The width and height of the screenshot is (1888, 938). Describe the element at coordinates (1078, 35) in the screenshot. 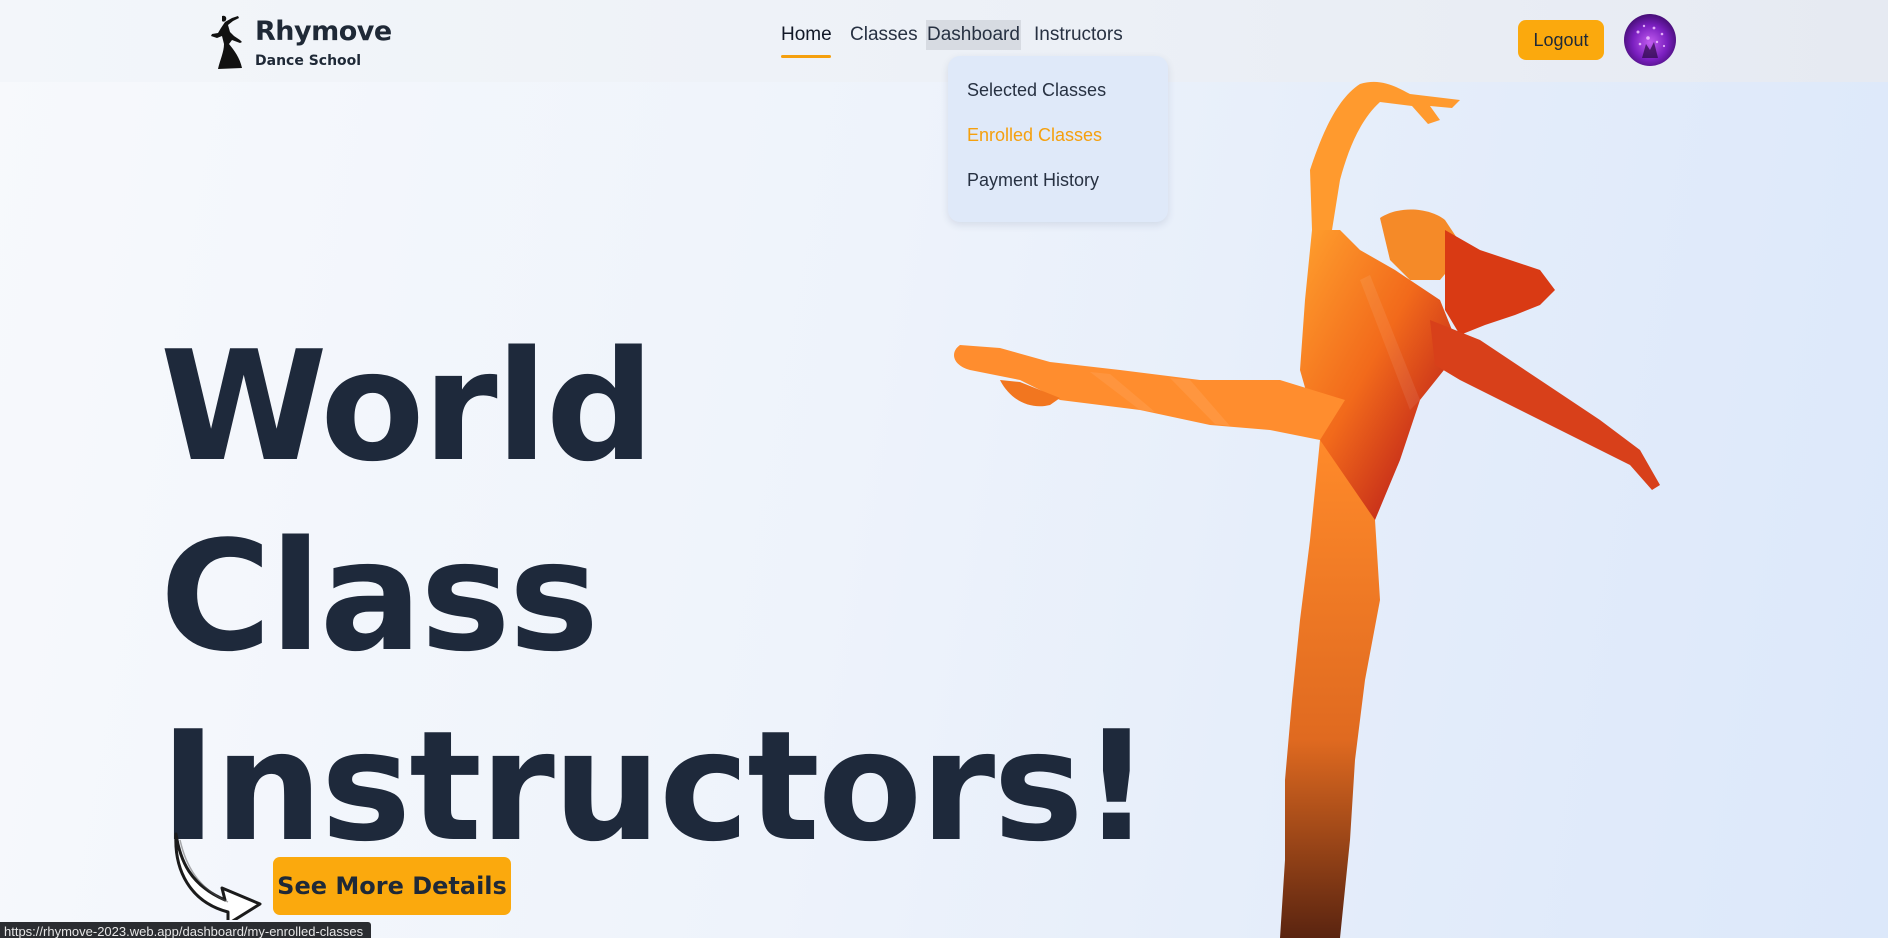

I see `nav-instructors-link: Instructors` at that location.